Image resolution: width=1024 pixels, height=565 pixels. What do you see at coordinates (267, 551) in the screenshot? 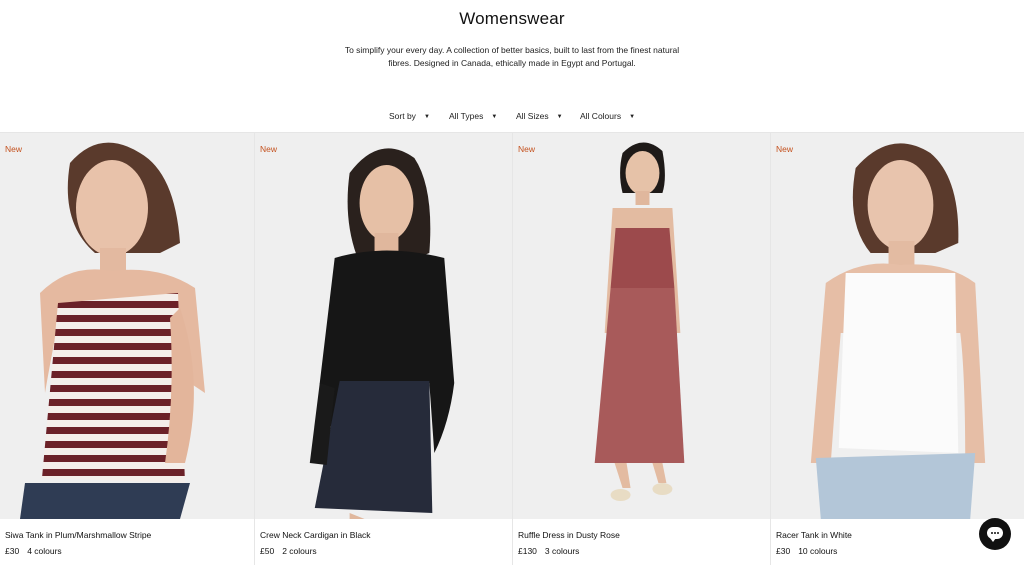
I see `product-price: £50` at bounding box center [267, 551].